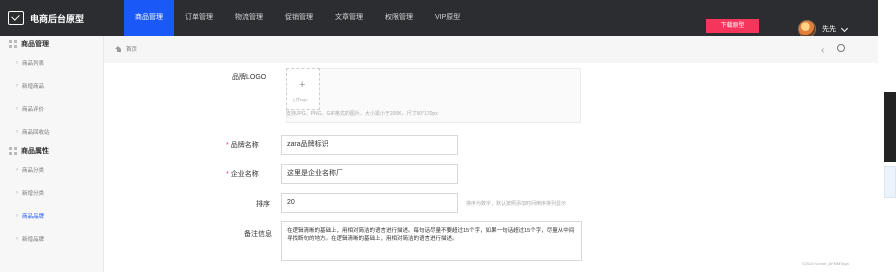  I want to click on plus-icon: +, so click(302, 85).